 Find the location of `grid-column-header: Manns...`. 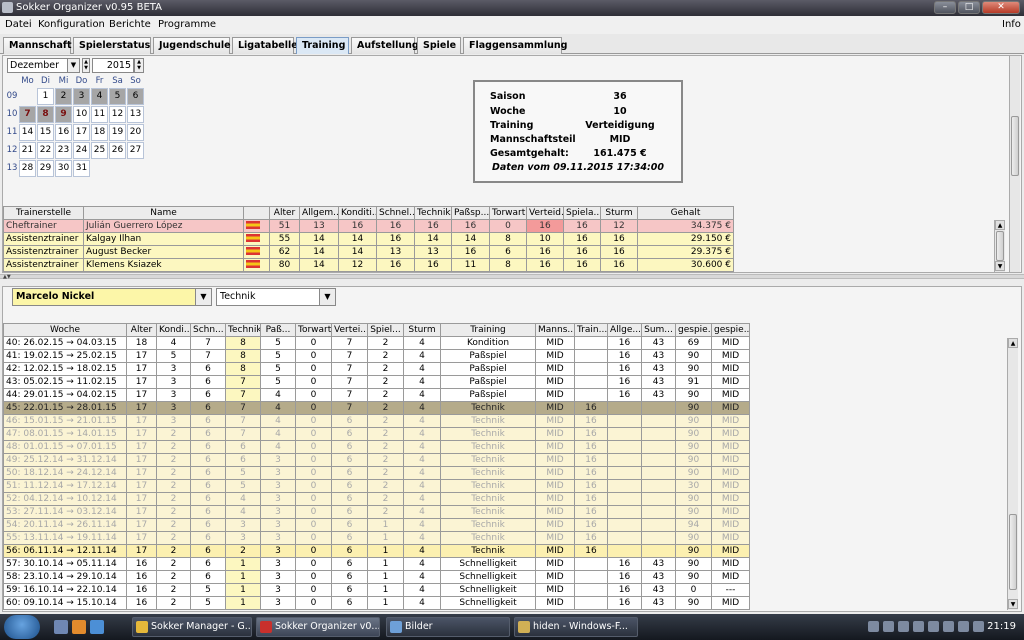

grid-column-header: Manns... is located at coordinates (555, 330).